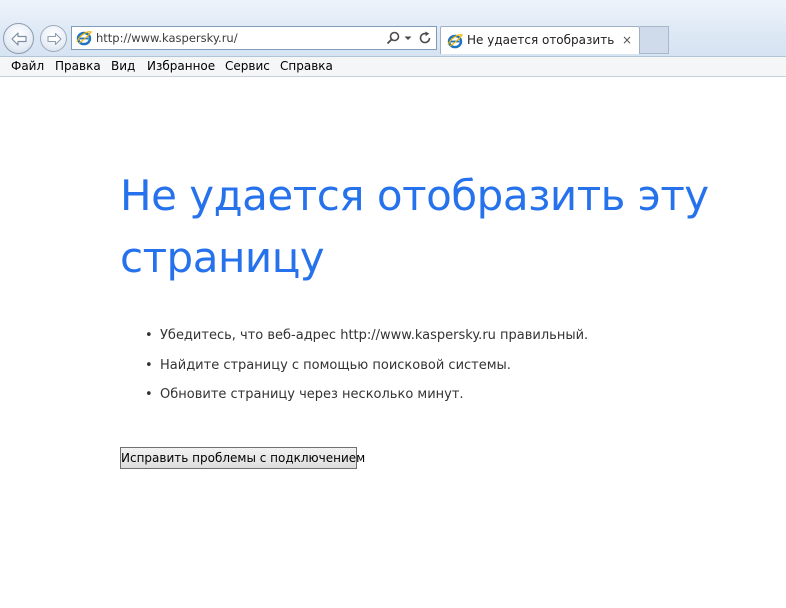  I want to click on page-title-line-2: страницу, so click(222, 257).